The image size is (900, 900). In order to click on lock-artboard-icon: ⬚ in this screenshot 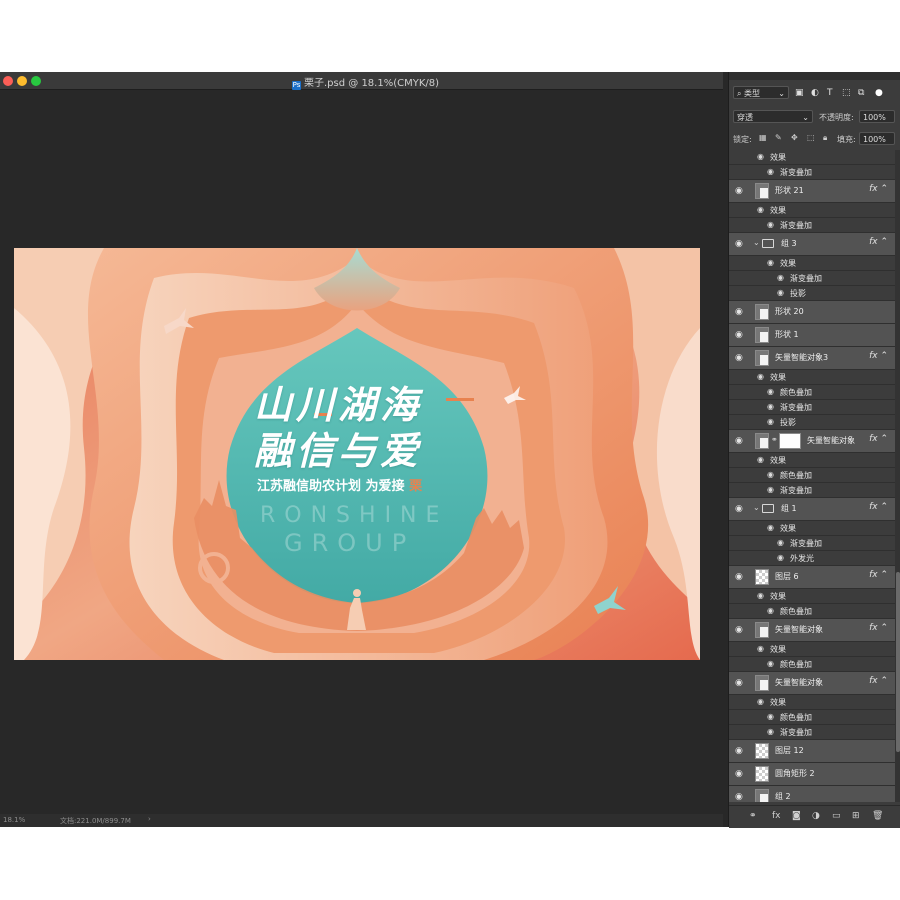, I will do `click(811, 137)`.